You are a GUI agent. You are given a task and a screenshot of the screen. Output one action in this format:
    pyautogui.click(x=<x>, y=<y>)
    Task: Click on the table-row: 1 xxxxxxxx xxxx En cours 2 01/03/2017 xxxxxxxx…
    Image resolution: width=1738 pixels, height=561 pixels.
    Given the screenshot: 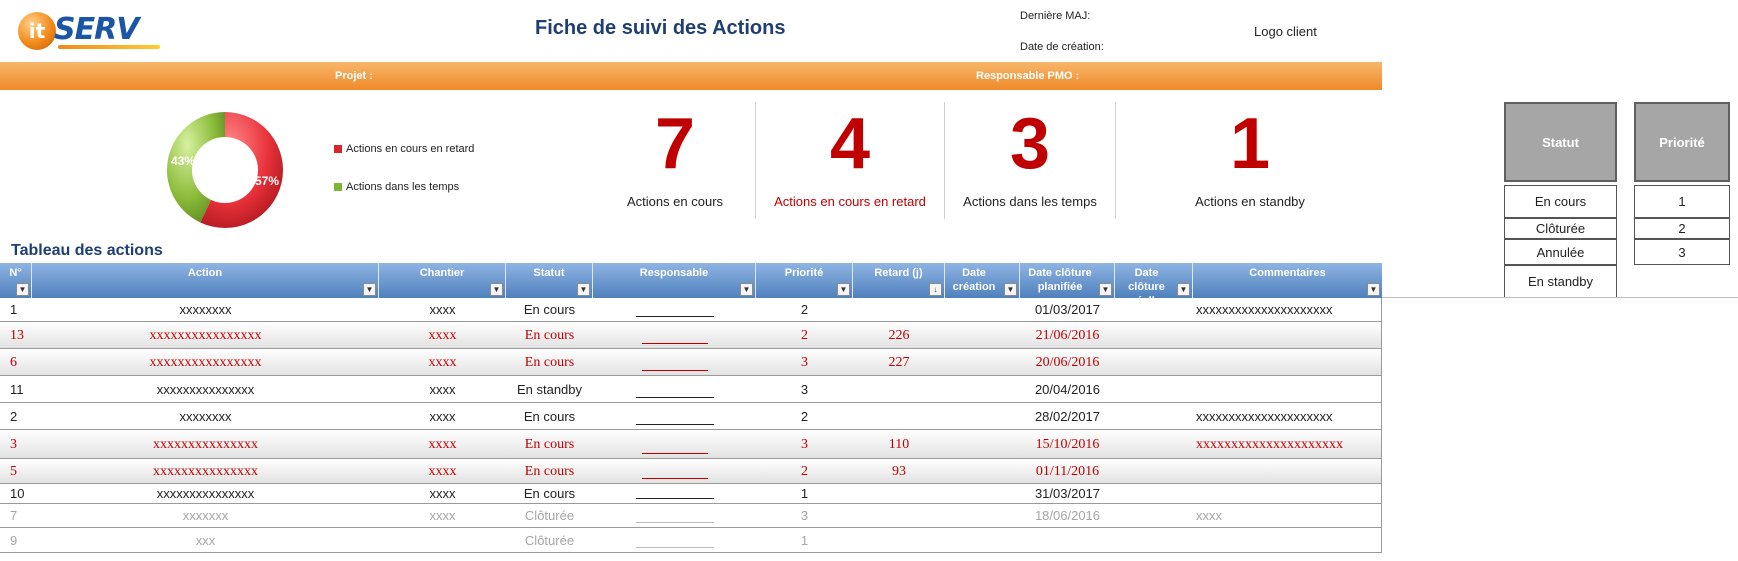 What is the action you would take?
    pyautogui.click(x=691, y=310)
    